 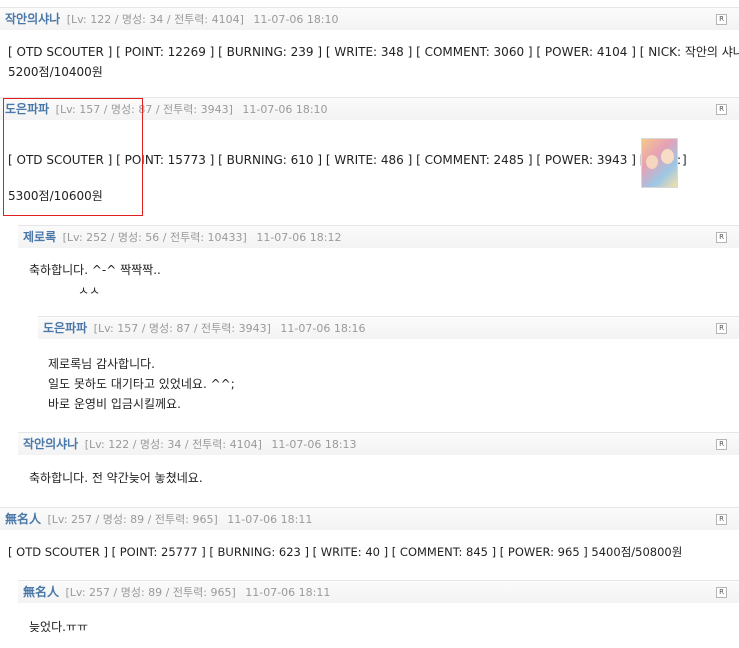 I want to click on comment-line: 축하합니다. 전 약간늦어 놓쳤네요., so click(x=116, y=478).